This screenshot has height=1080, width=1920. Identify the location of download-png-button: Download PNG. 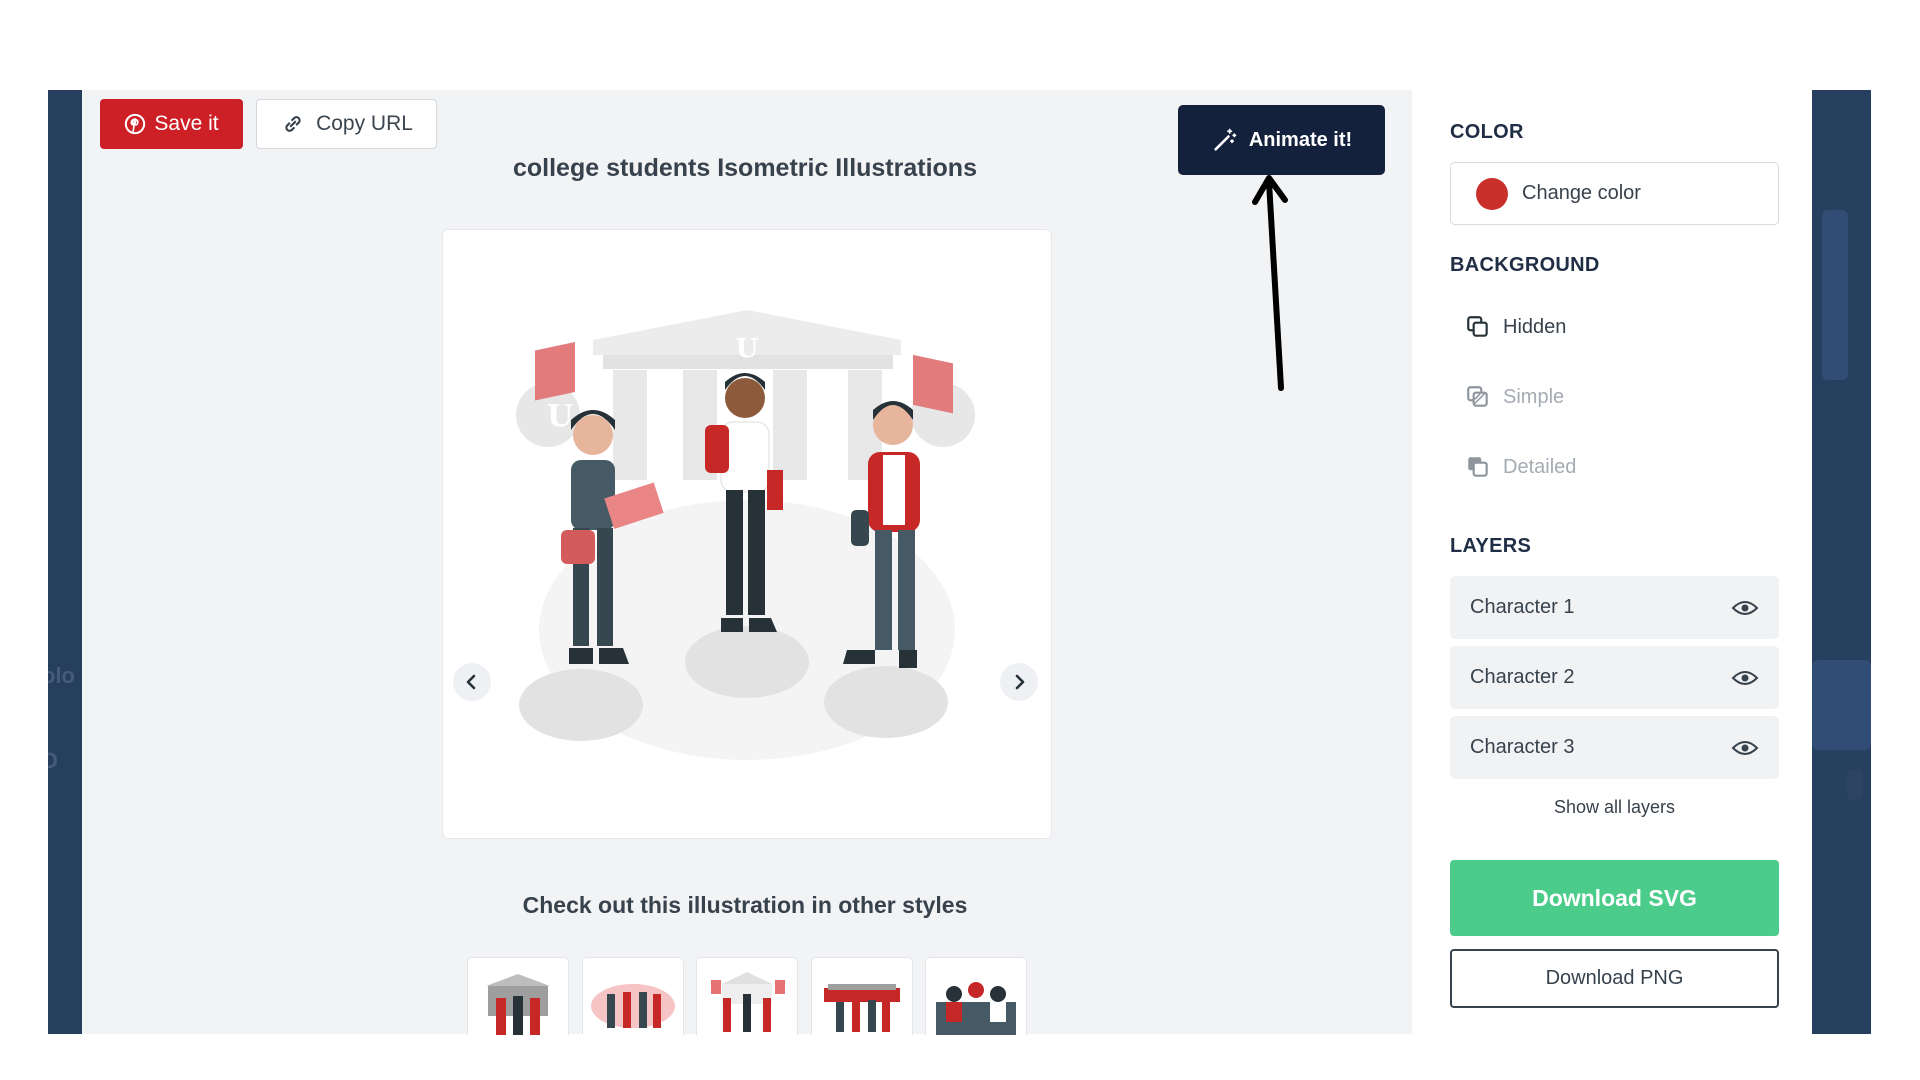
(1614, 978).